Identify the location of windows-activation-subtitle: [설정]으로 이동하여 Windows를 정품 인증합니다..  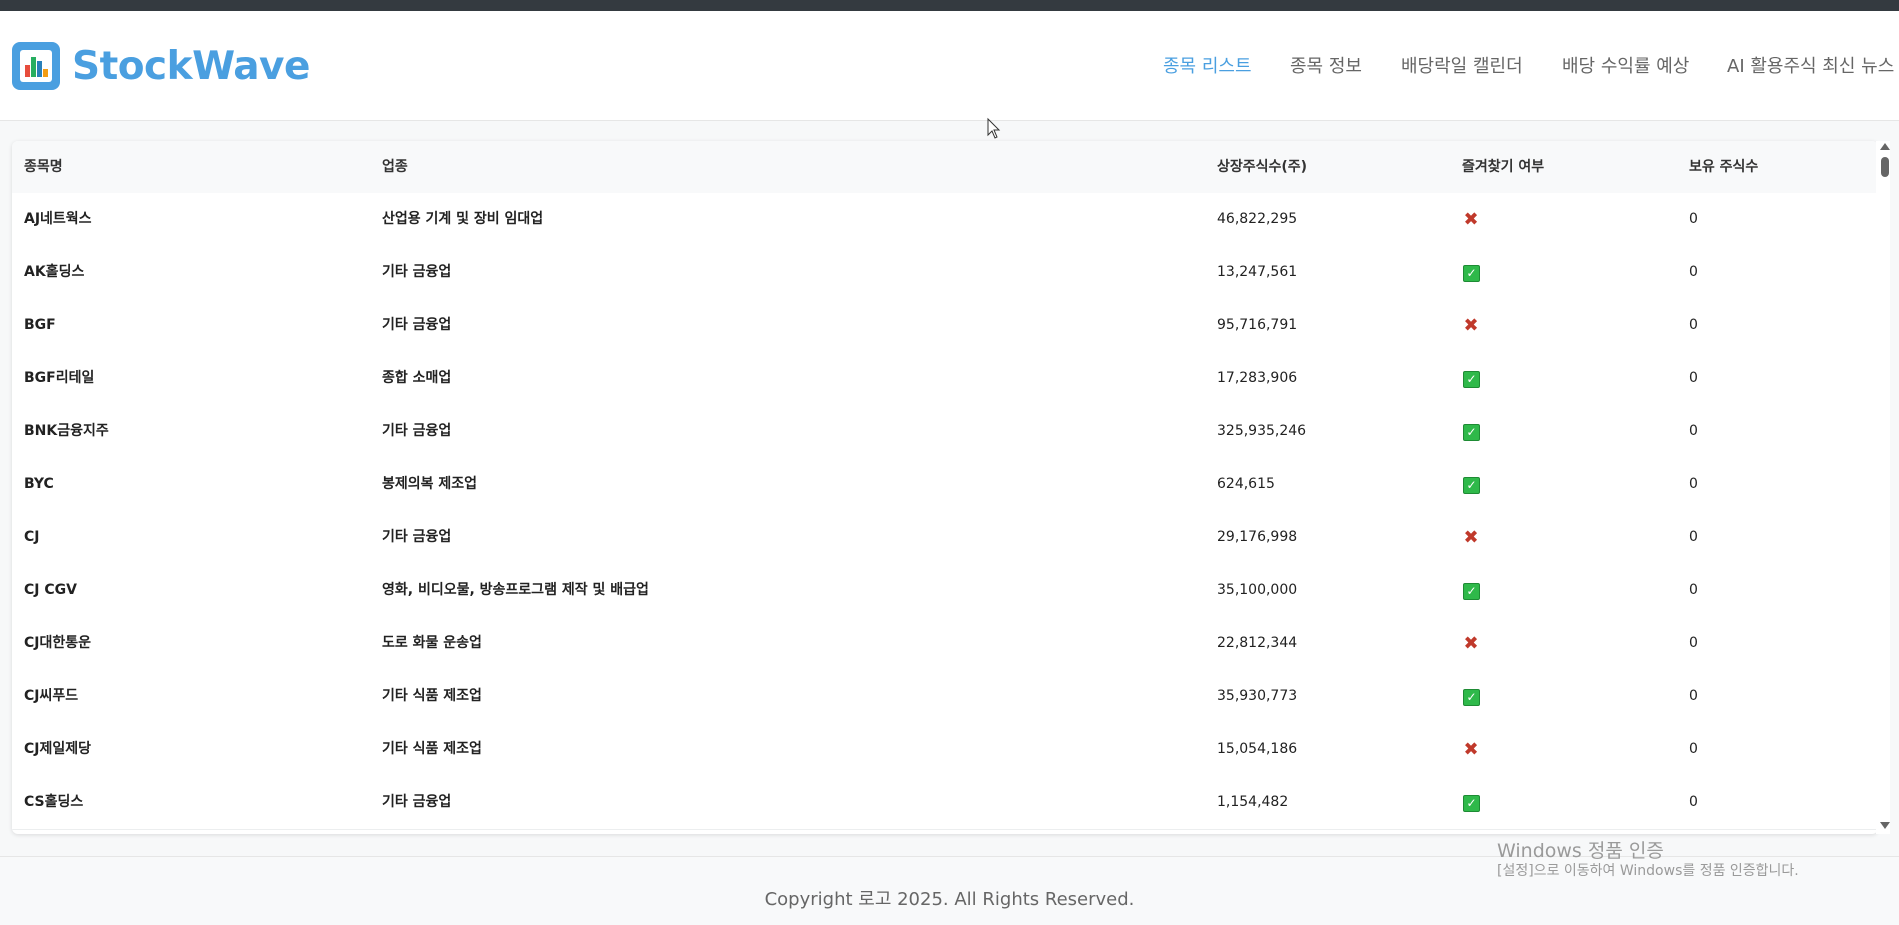
(1648, 871).